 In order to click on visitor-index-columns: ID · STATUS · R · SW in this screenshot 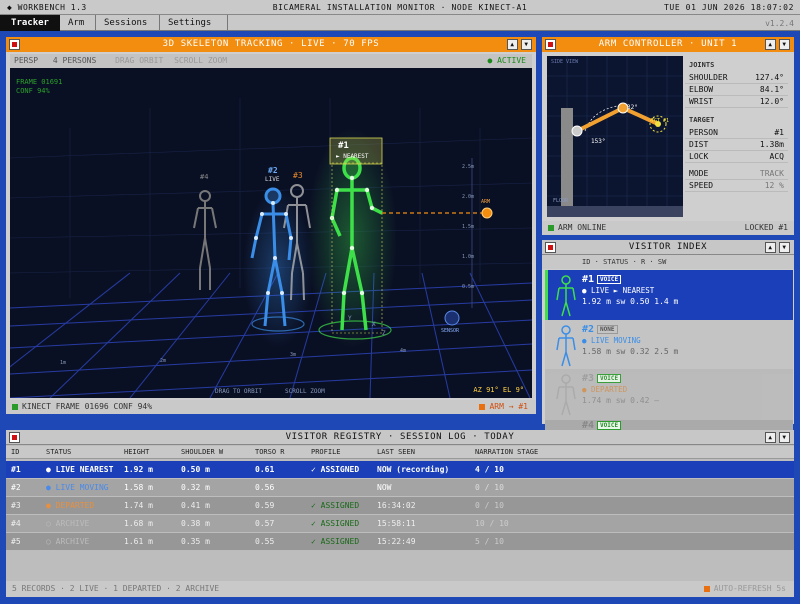, I will do `click(668, 262)`.